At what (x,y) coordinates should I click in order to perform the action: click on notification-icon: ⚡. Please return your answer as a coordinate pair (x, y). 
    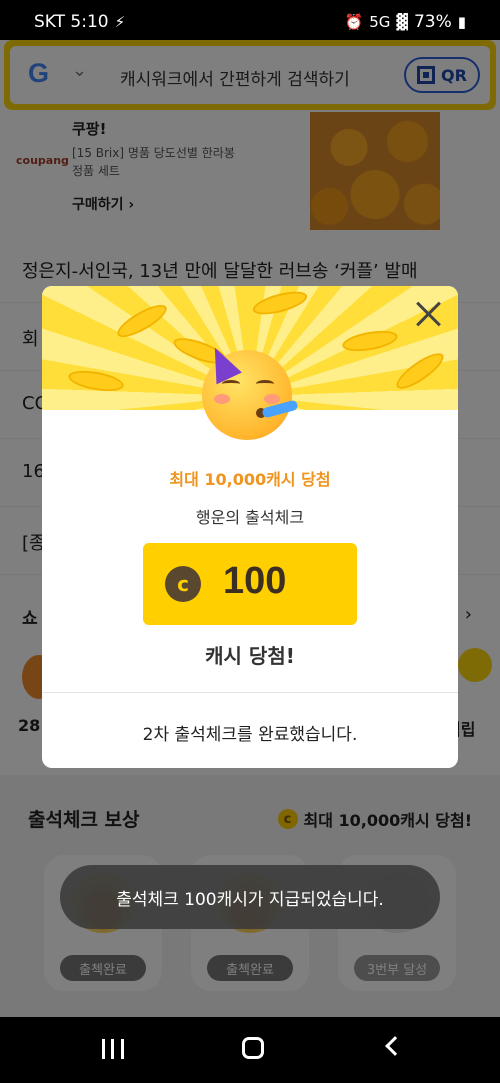
    Looking at the image, I should click on (120, 22).